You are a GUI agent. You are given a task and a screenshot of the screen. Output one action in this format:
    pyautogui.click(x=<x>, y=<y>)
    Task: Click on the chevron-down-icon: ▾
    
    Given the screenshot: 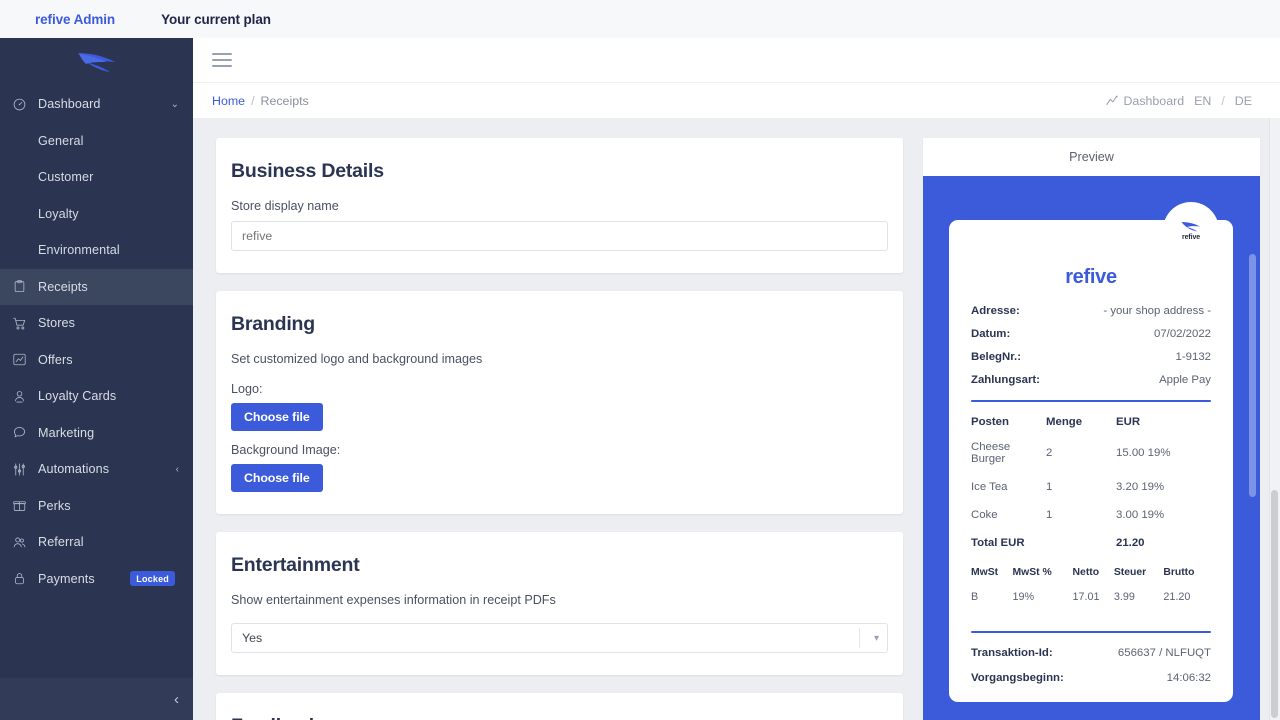 What is the action you would take?
    pyautogui.click(x=876, y=638)
    